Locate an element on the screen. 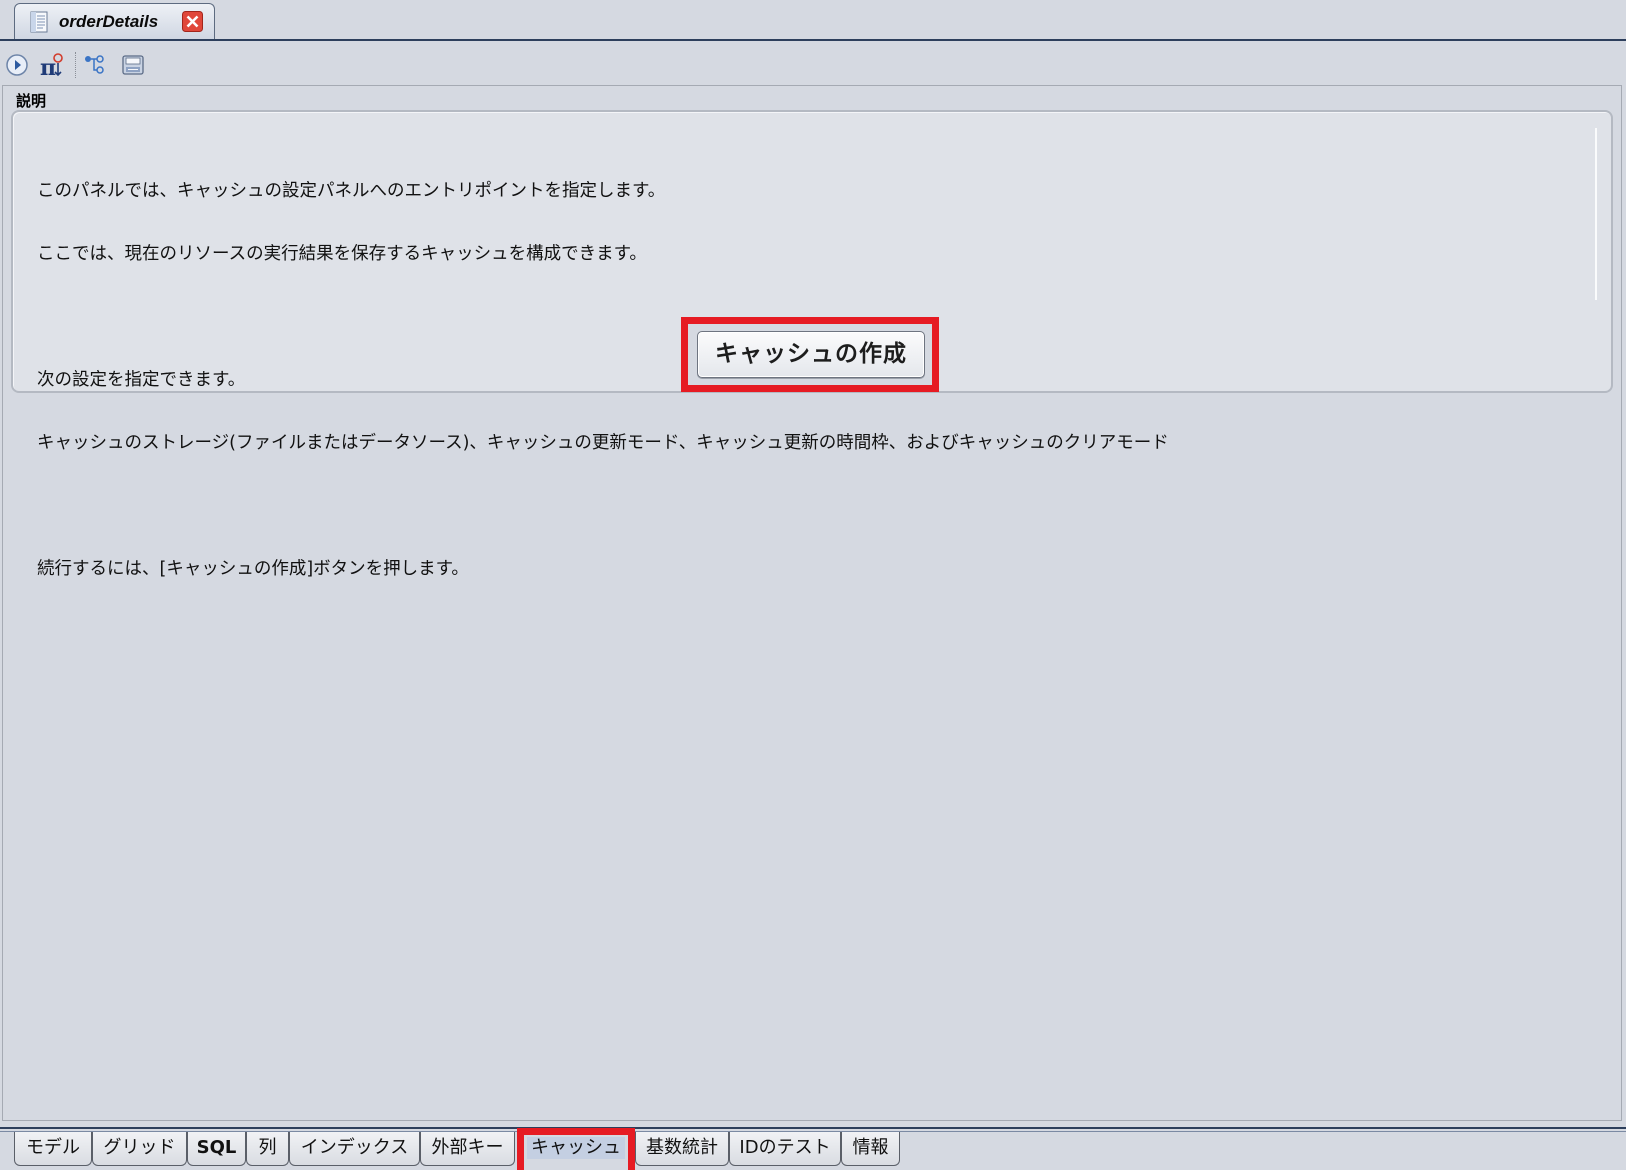 The width and height of the screenshot is (1626, 1170). toolbar-separator is located at coordinates (76, 65).